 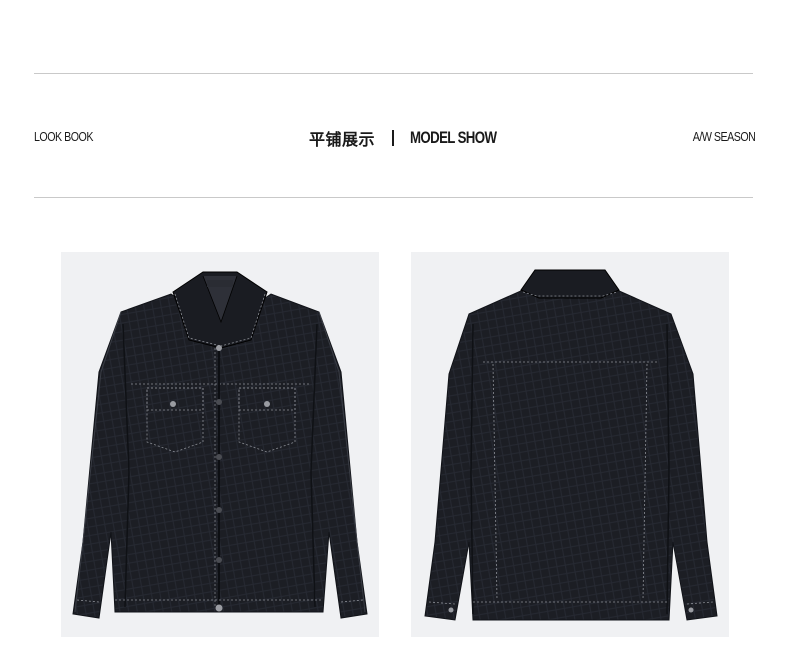 What do you see at coordinates (393, 138) in the screenshot?
I see `title-separator` at bounding box center [393, 138].